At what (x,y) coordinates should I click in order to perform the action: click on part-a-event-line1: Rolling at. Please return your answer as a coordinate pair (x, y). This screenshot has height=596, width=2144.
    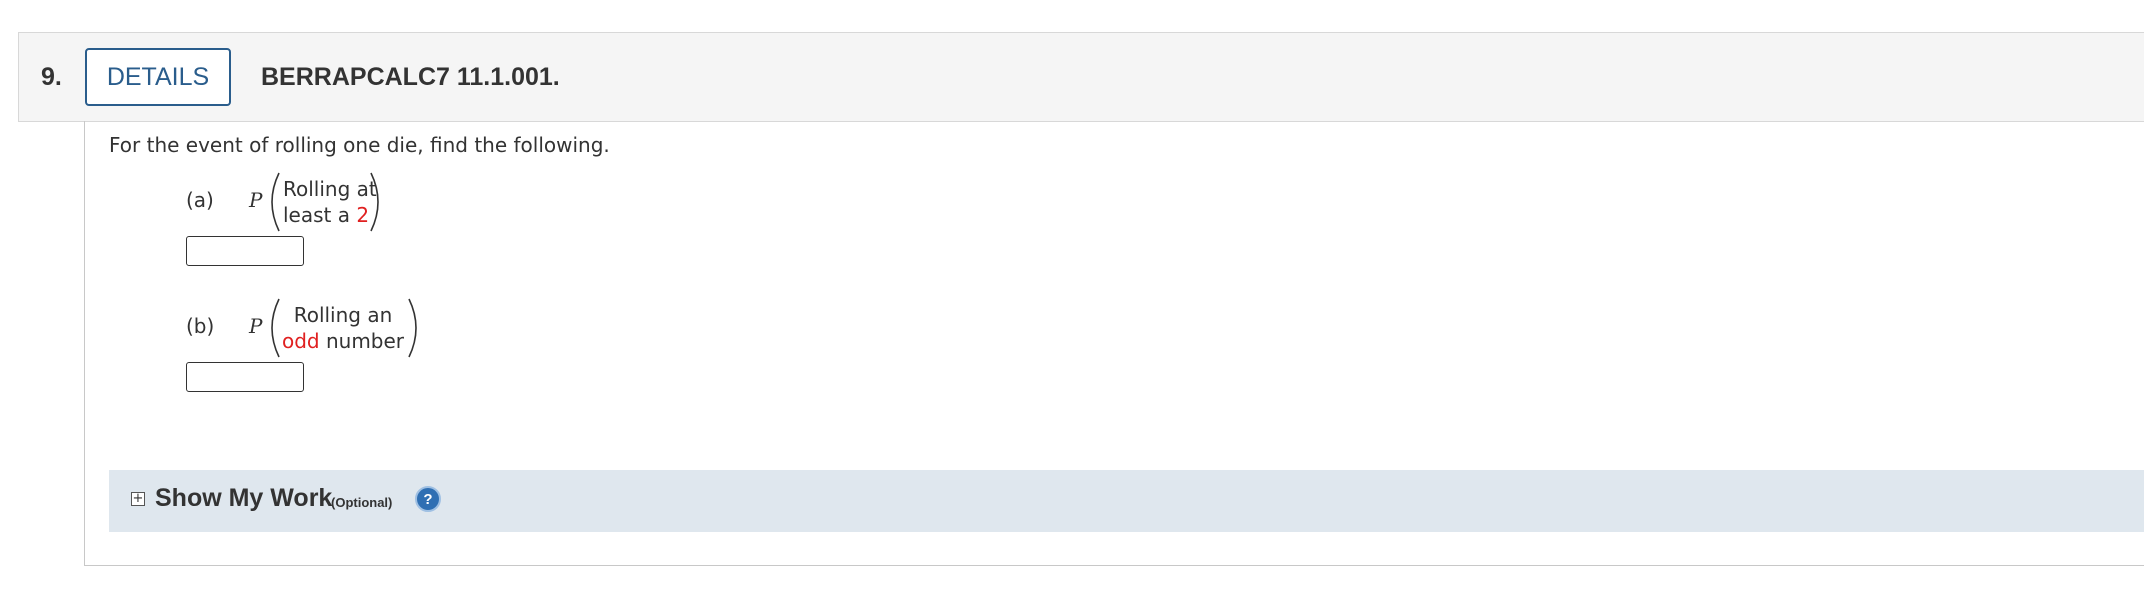
    Looking at the image, I should click on (330, 189).